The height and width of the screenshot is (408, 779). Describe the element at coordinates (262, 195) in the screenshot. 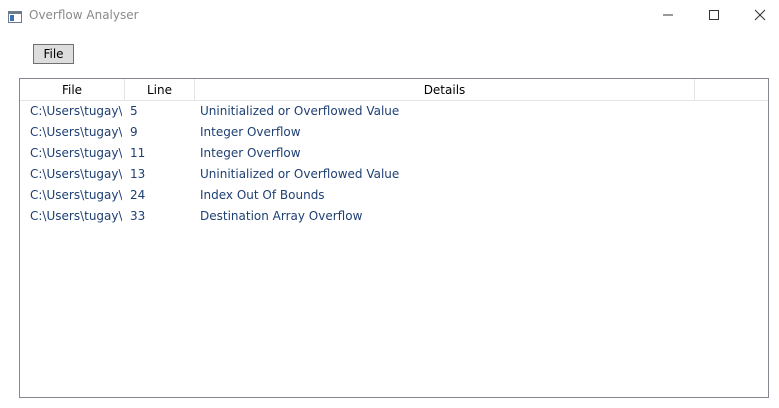

I see `details-cell: Index Out Of Bounds` at that location.